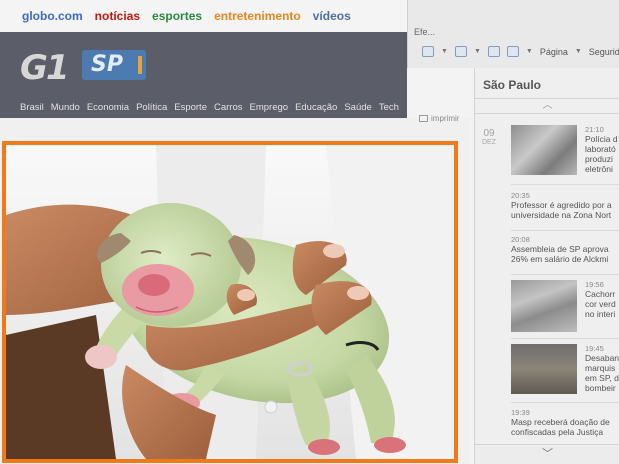 The image size is (619, 464). I want to click on printer-icon, so click(423, 118).